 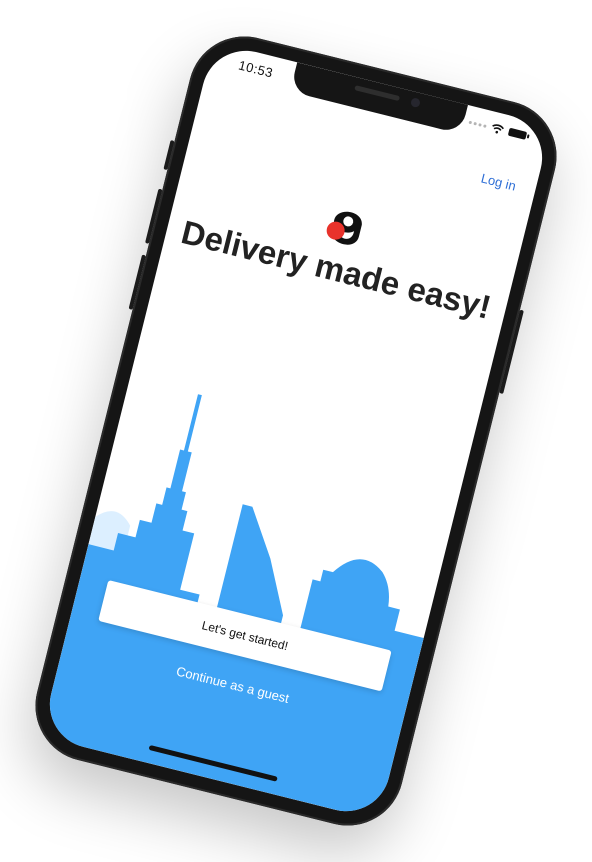 I want to click on power-button, so click(x=511, y=352).